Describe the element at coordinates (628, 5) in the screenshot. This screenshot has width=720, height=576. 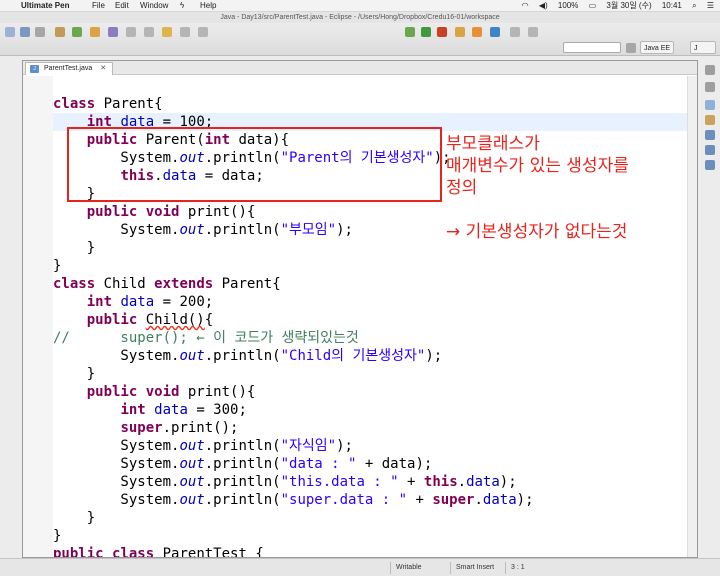
I see `clock-date: 3월 30일 (수)` at that location.